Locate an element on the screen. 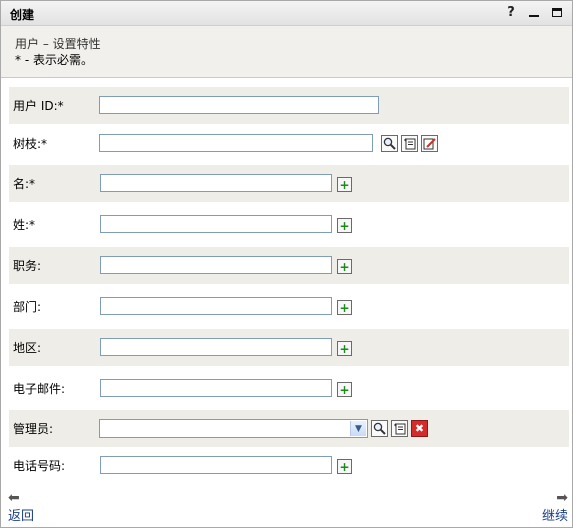 This screenshot has width=573, height=528. add-title-button: + is located at coordinates (344, 266).